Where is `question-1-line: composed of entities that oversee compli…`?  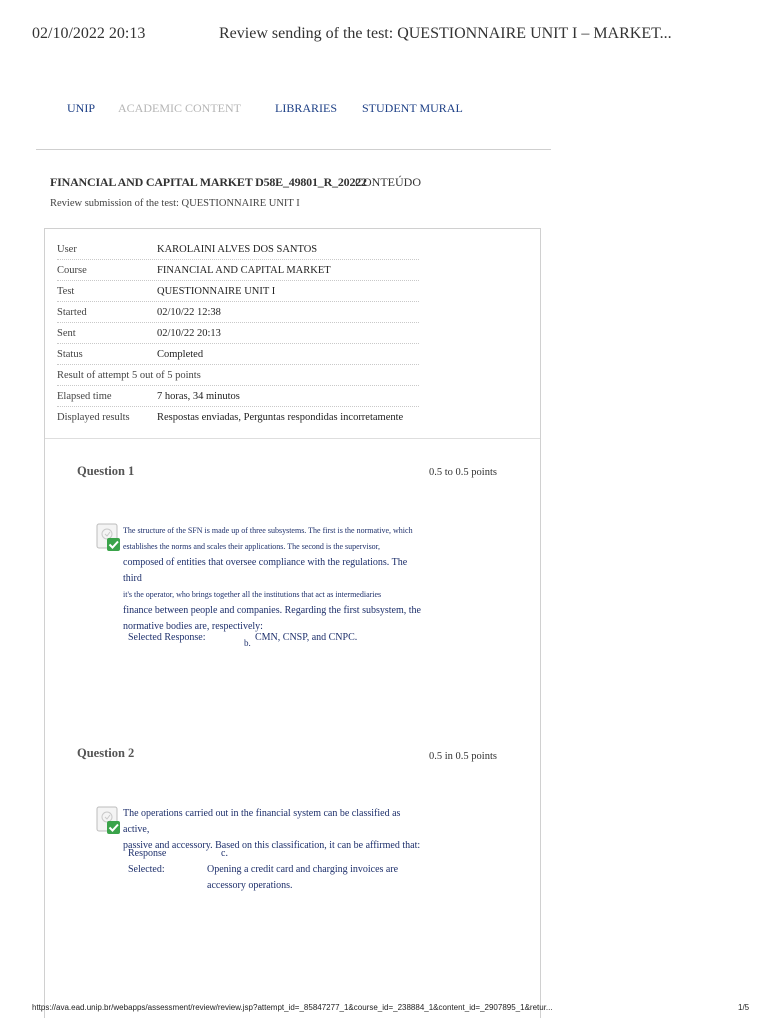 question-1-line: composed of entities that oversee compli… is located at coordinates (265, 570).